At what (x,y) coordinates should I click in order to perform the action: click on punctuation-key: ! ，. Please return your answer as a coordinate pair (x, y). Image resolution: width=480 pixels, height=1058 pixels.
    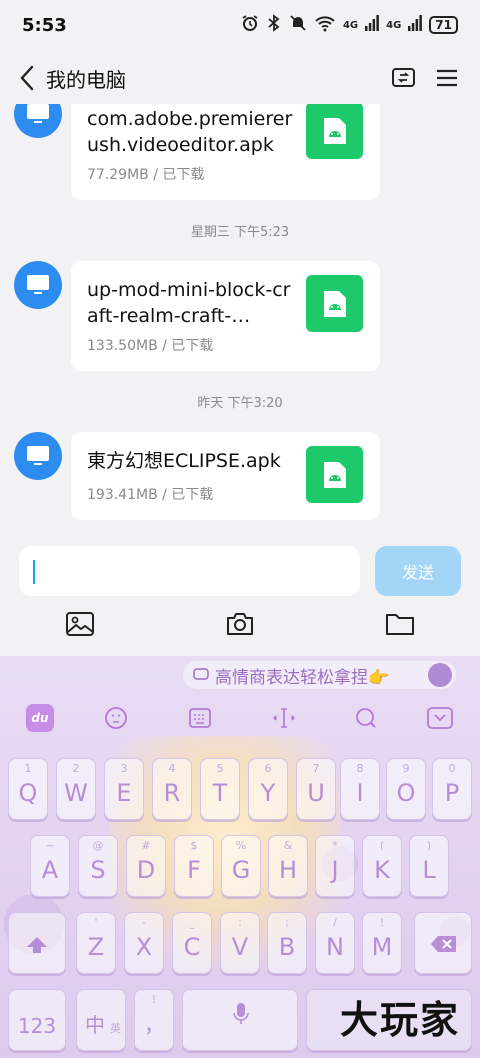
    Looking at the image, I should click on (154, 1020).